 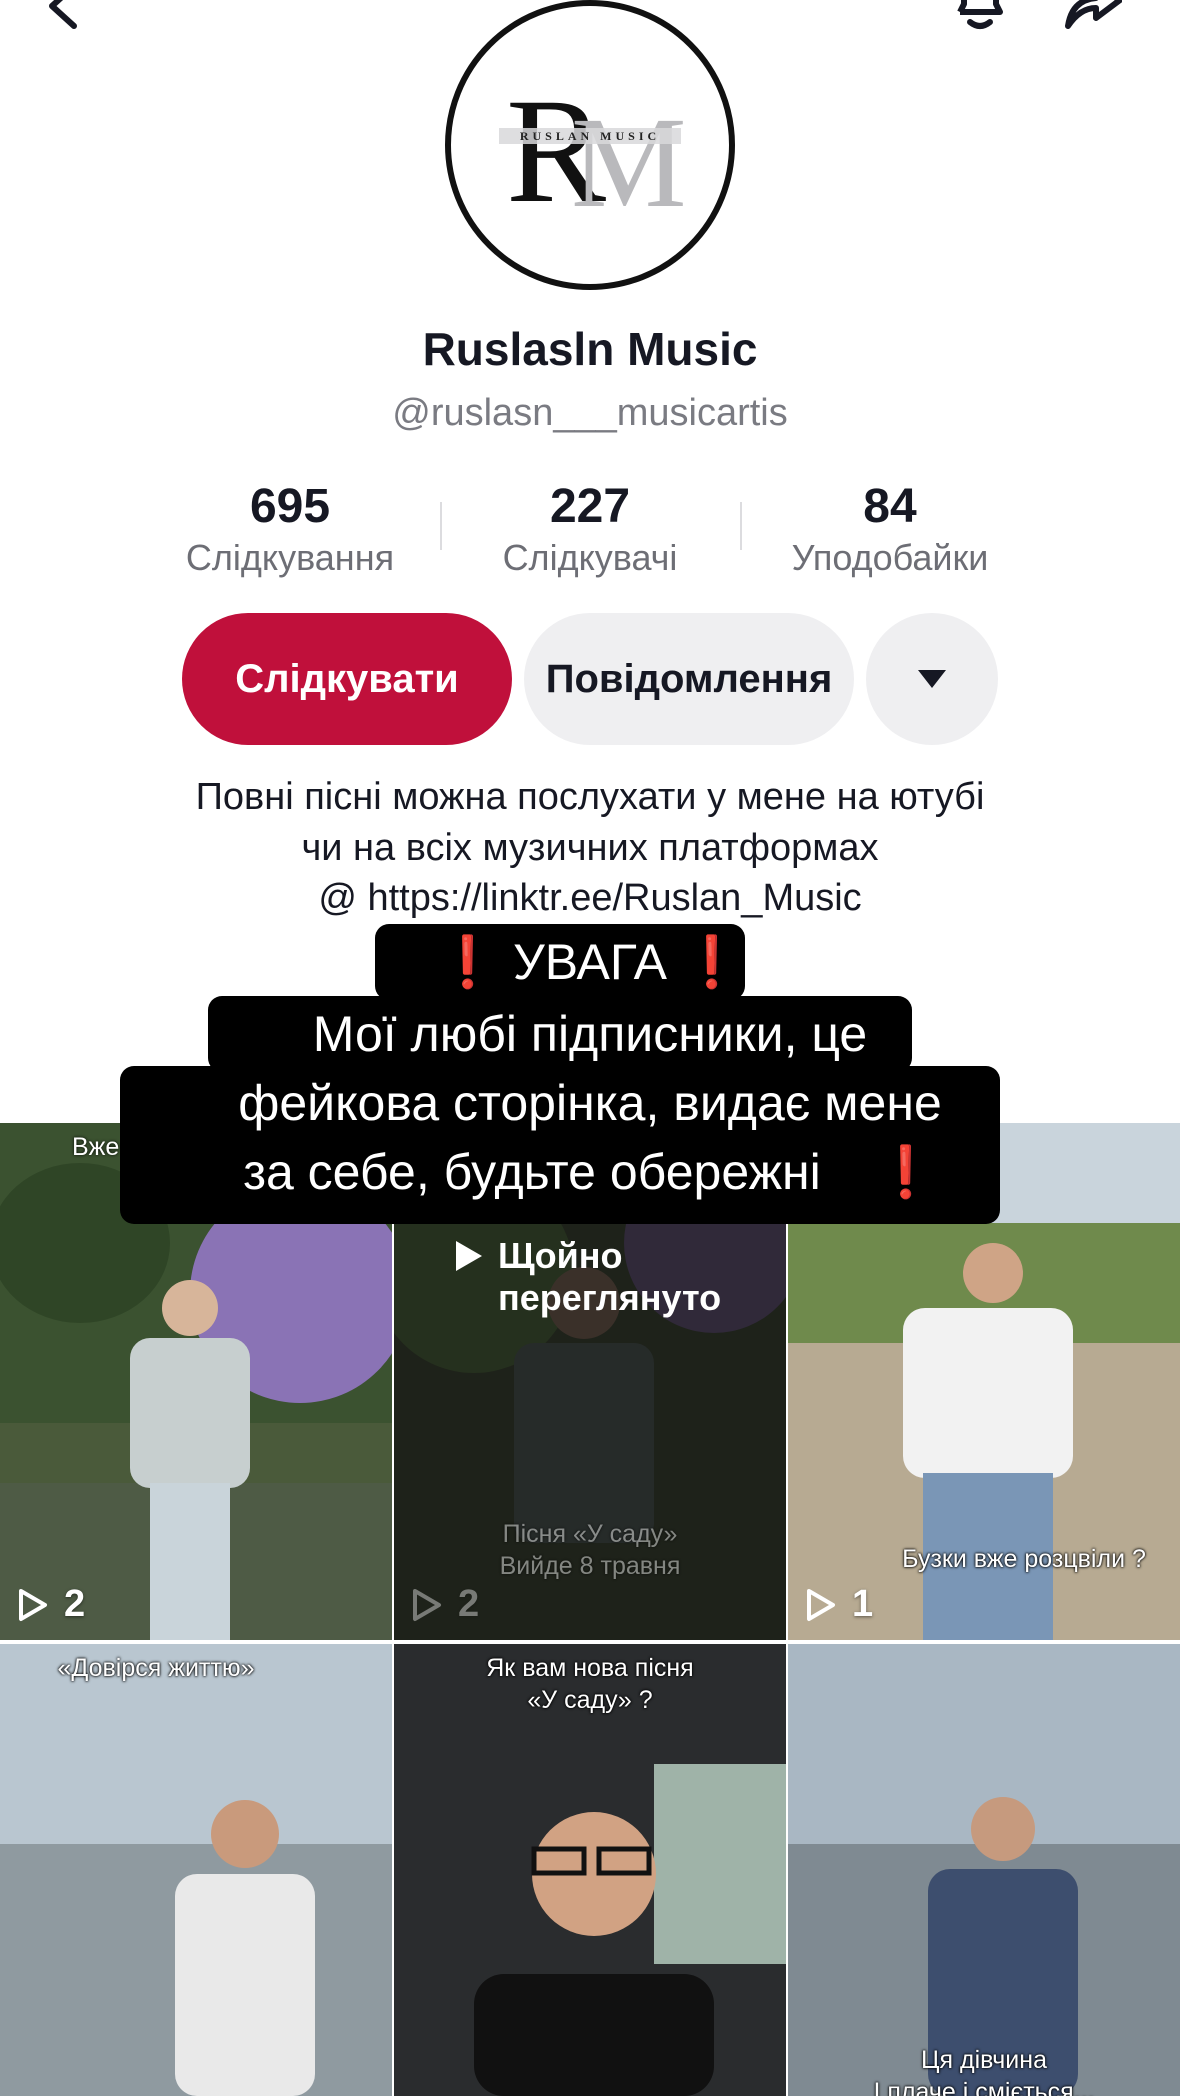 What do you see at coordinates (689, 679) in the screenshot?
I see `message-button: Повідомлення` at bounding box center [689, 679].